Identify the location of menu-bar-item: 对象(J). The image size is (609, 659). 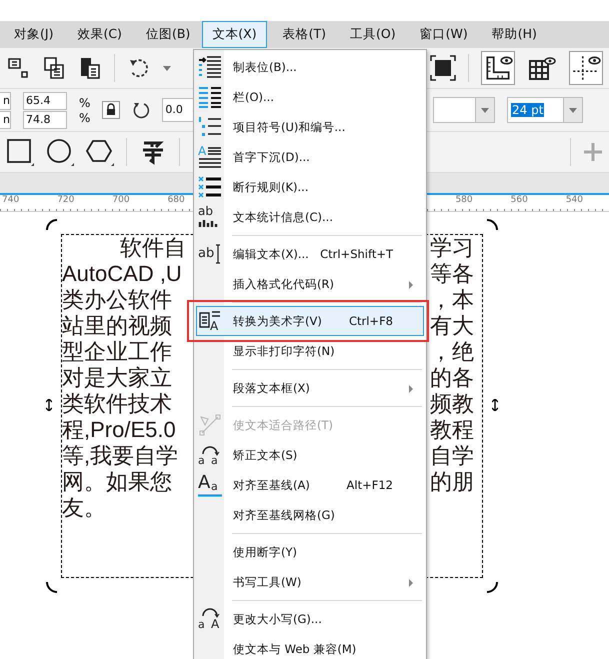
(34, 34).